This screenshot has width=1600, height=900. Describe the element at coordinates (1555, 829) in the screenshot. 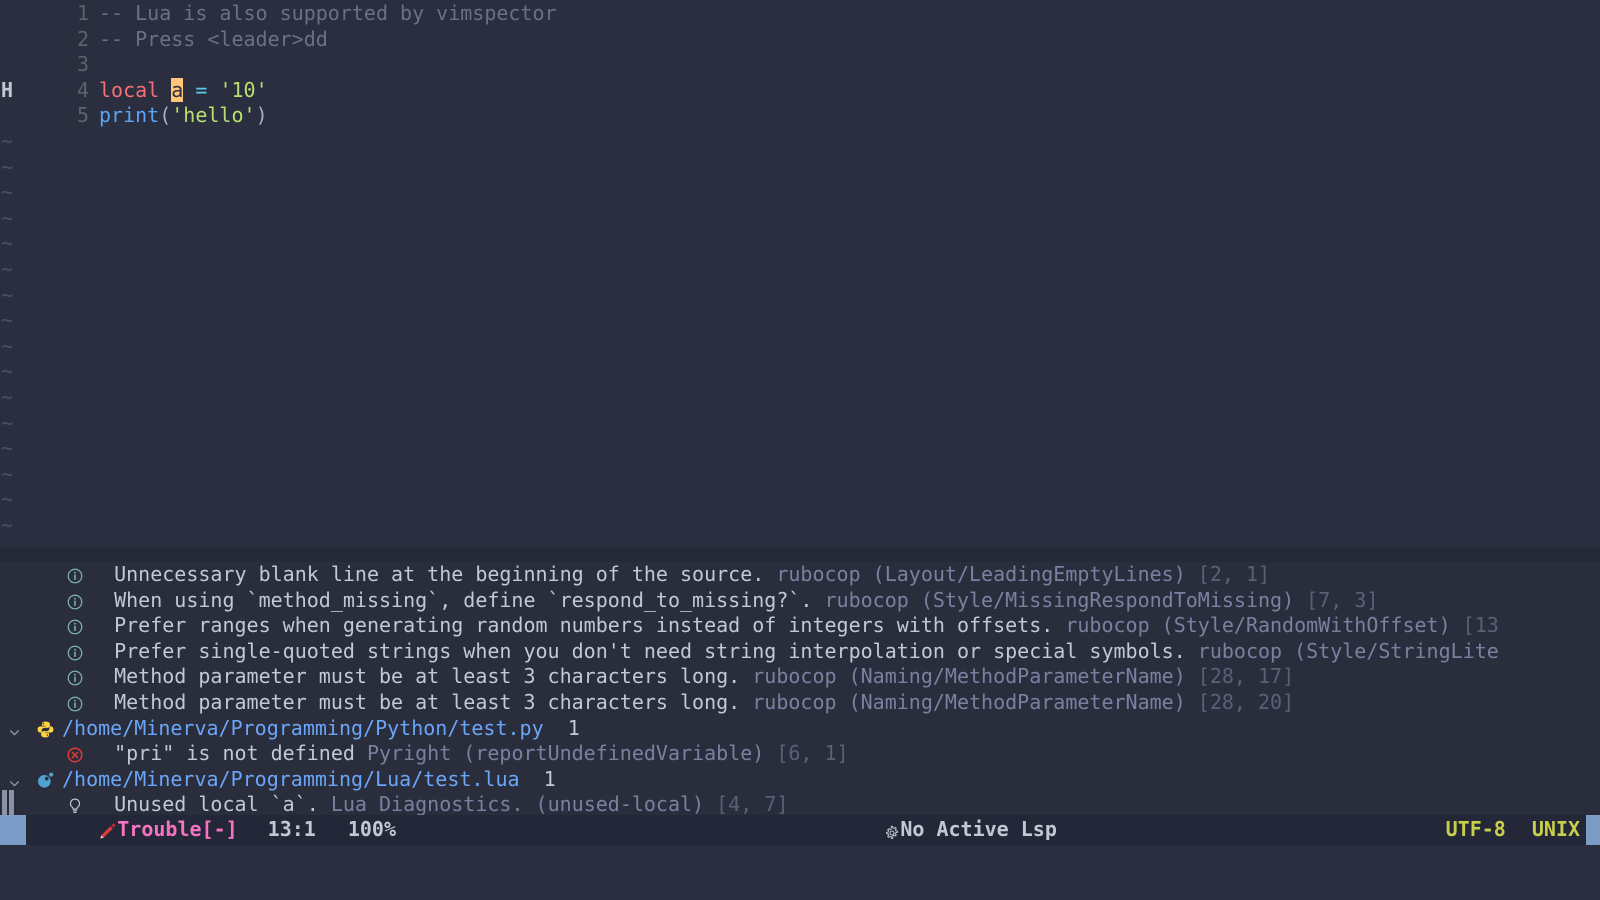

I see `file-format: UNIX` at that location.